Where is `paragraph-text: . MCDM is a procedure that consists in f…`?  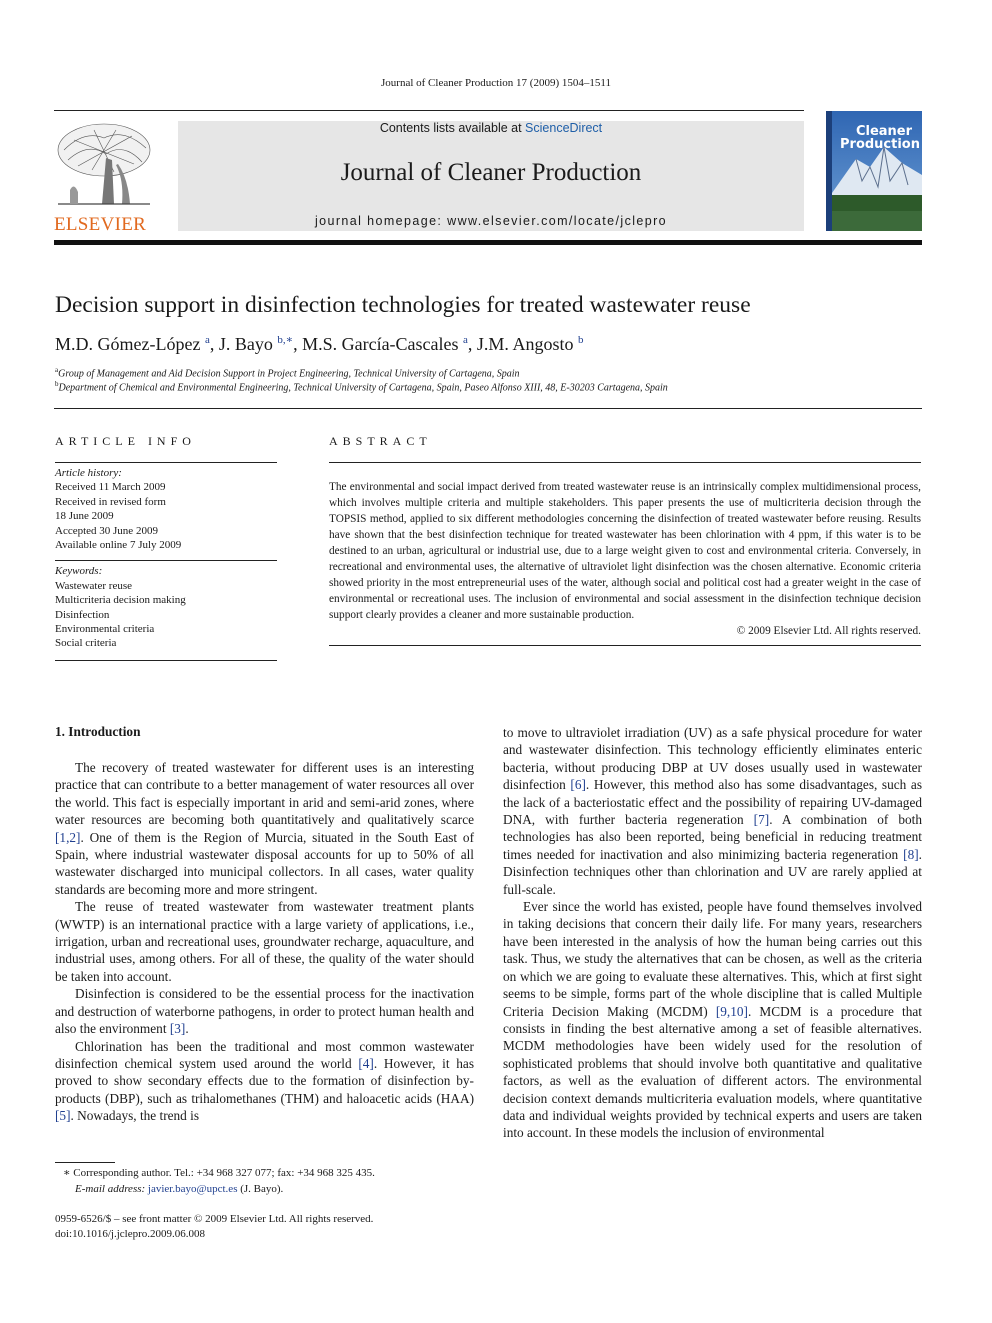 paragraph-text: . MCDM is a procedure that consists in f… is located at coordinates (712, 1072).